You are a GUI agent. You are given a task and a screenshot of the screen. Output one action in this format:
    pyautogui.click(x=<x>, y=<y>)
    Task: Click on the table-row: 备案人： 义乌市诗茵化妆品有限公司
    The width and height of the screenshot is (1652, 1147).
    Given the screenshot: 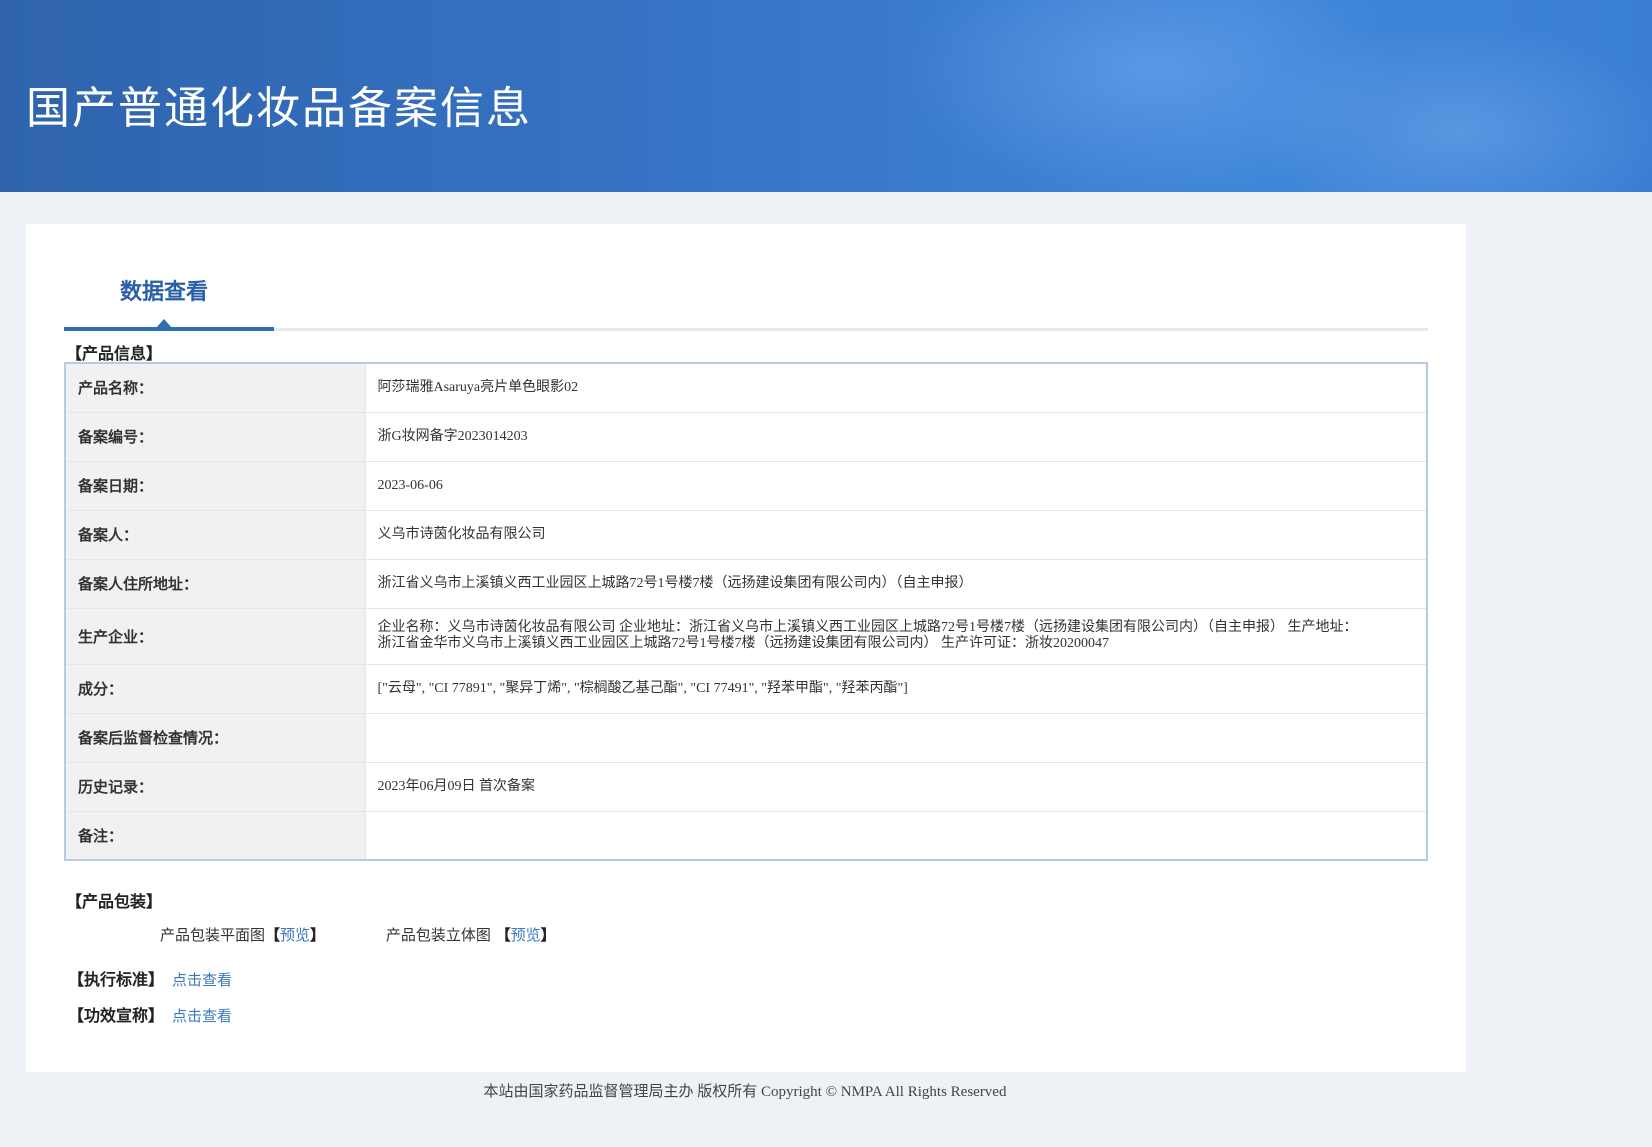 What is the action you would take?
    pyautogui.click(x=746, y=535)
    